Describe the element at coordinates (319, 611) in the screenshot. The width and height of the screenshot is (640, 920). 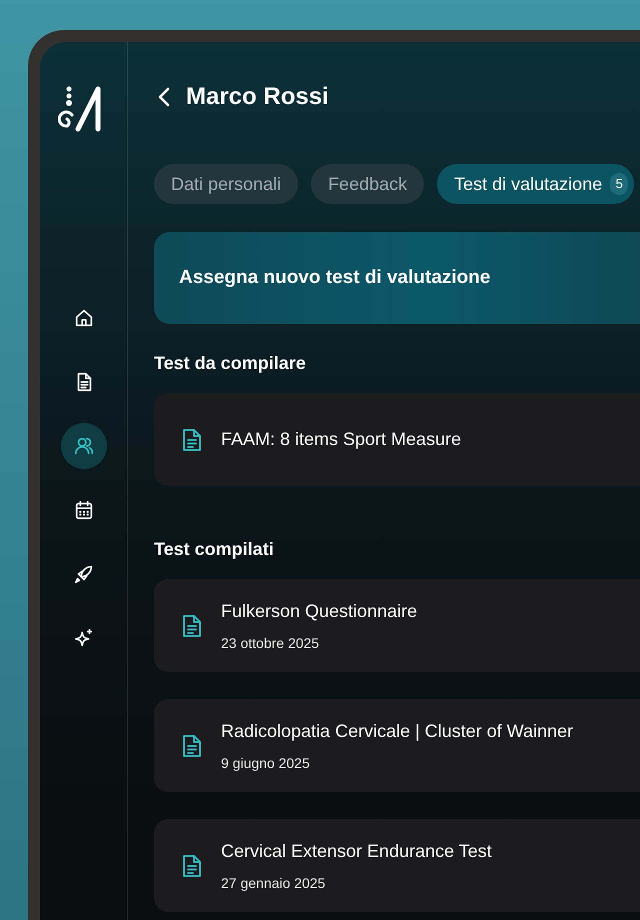
I see `test-title: Fulkerson Questionnaire` at that location.